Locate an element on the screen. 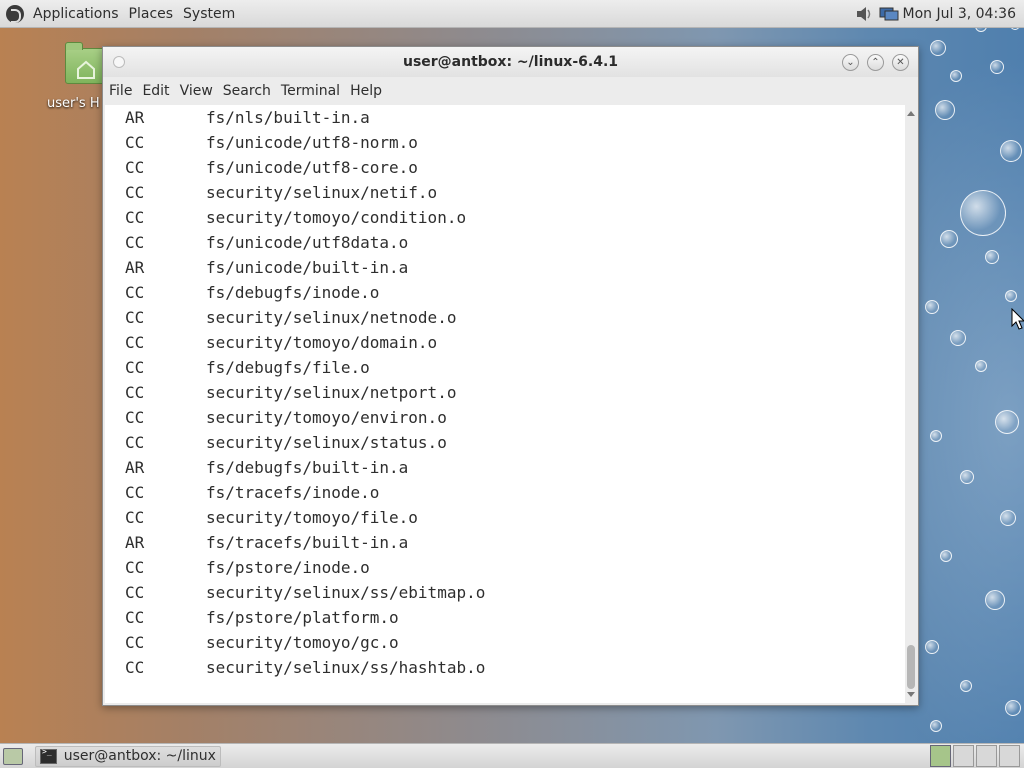  network-icon is located at coordinates (889, 14).